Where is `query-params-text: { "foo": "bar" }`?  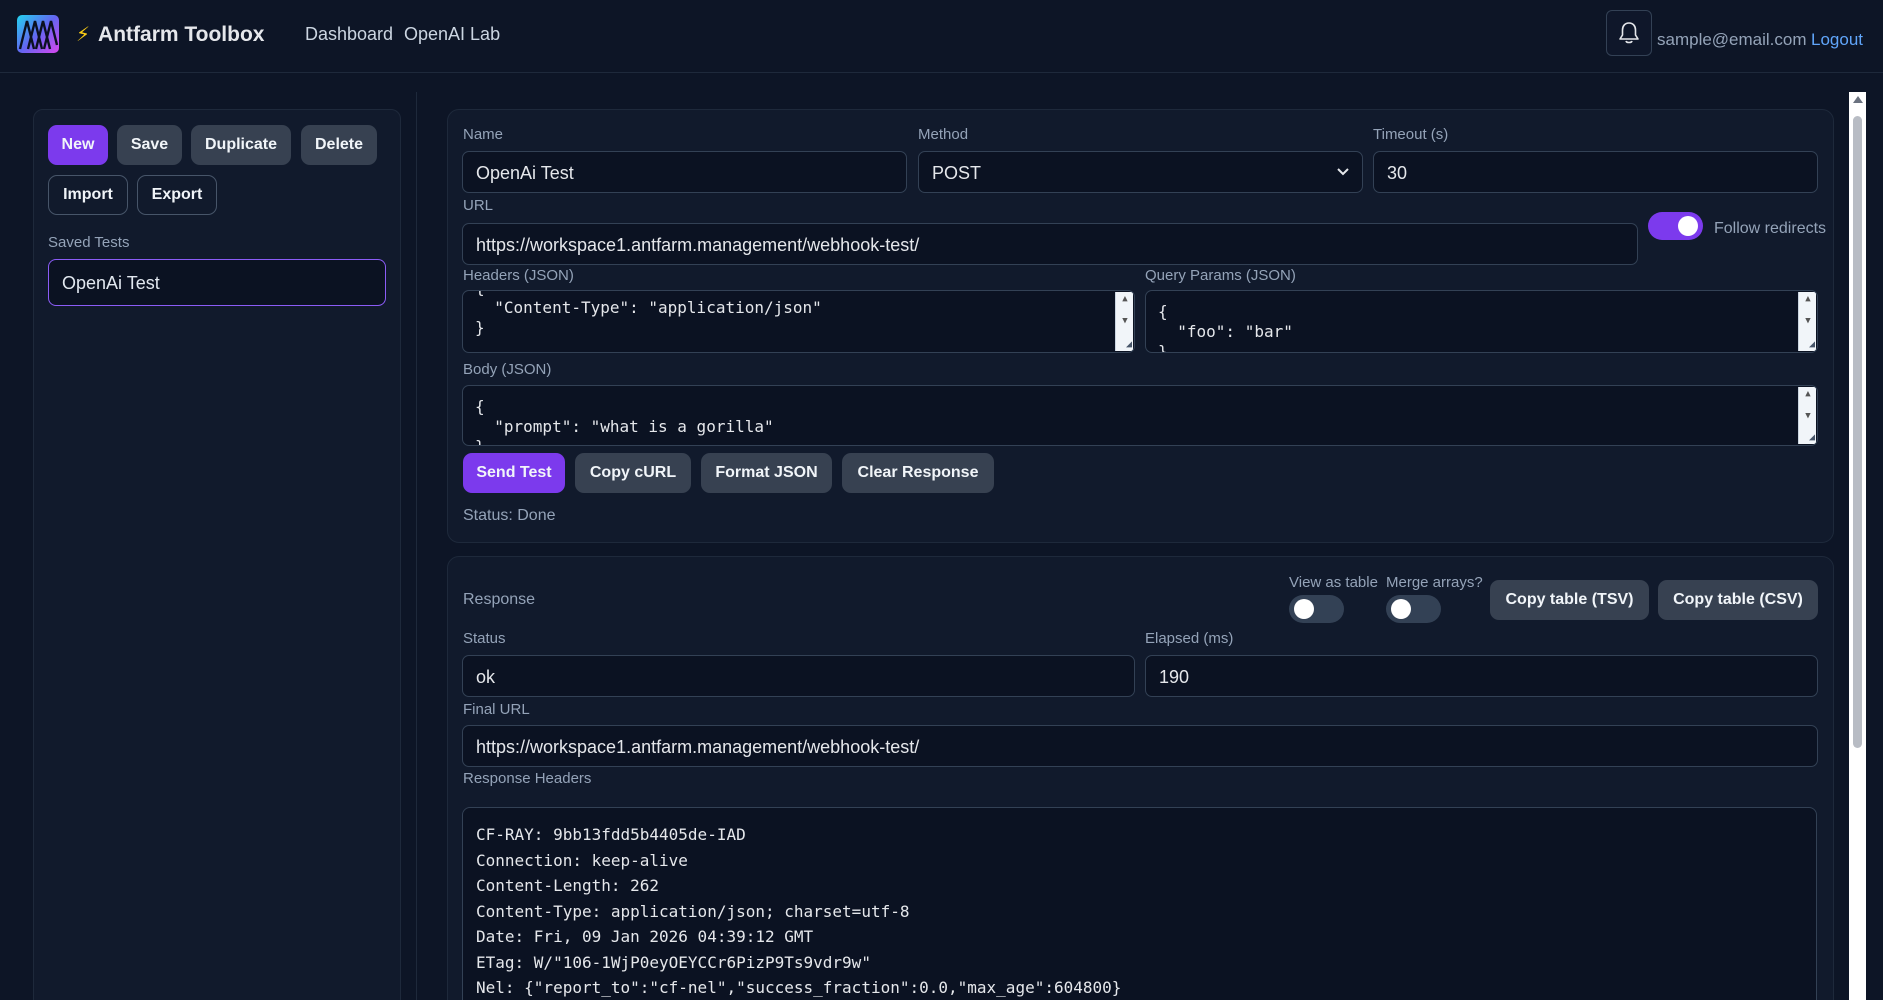 query-params-text: { "foo": "bar" } is located at coordinates (1225, 327).